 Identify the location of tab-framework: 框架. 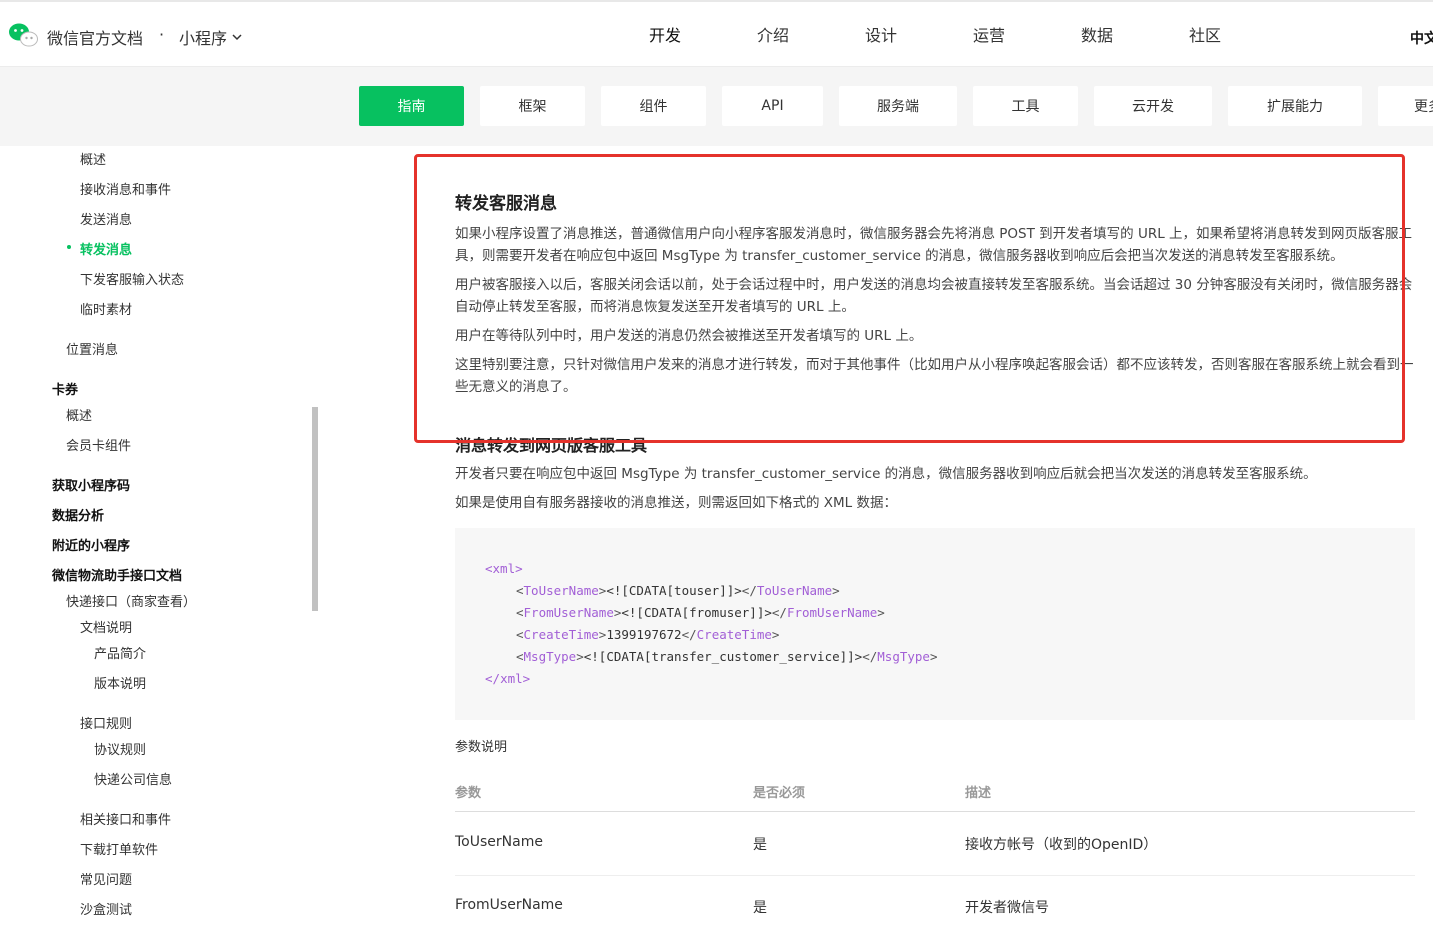
(532, 106).